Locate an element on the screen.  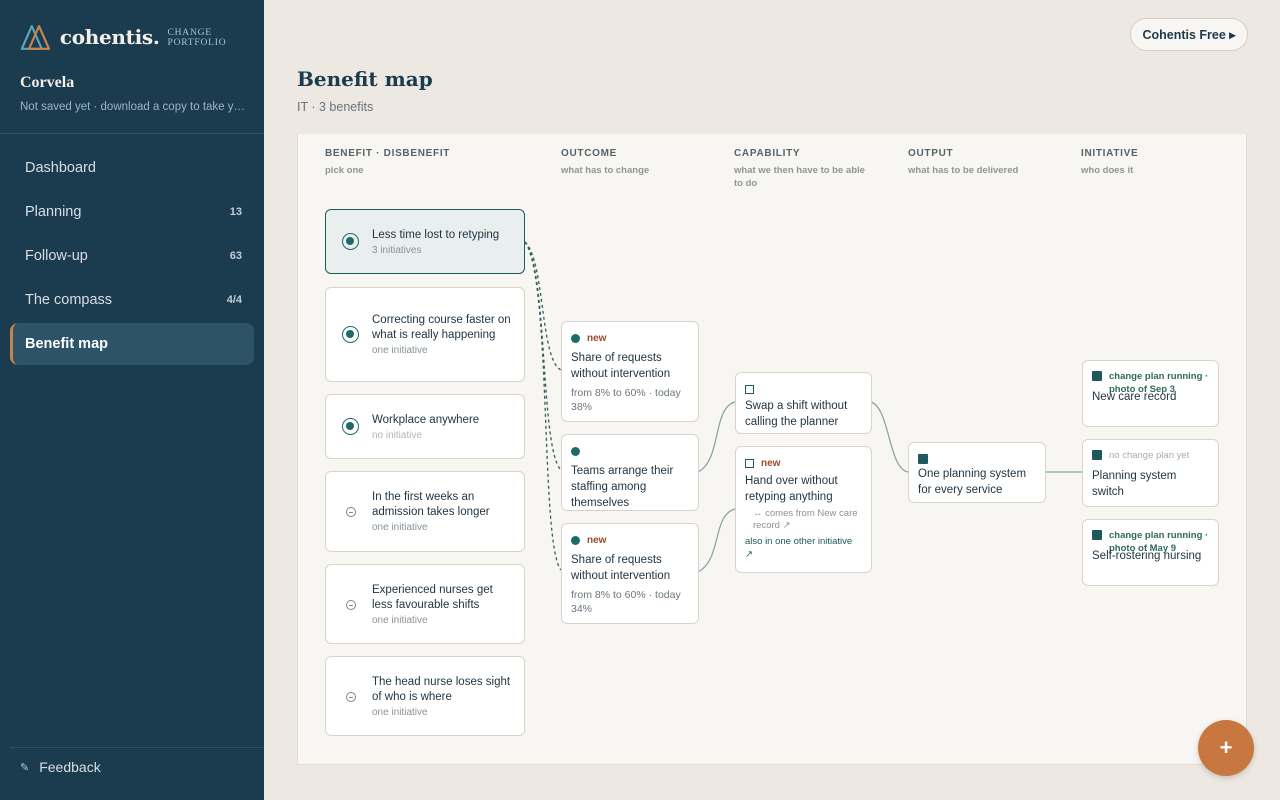
column-header-capability: CAPABILITY is located at coordinates (767, 153).